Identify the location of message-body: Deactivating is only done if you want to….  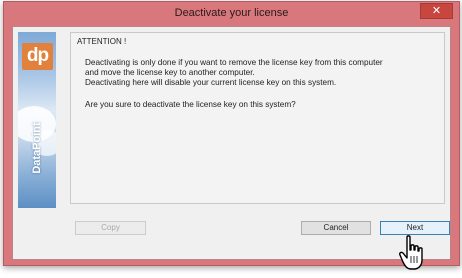
(262, 73).